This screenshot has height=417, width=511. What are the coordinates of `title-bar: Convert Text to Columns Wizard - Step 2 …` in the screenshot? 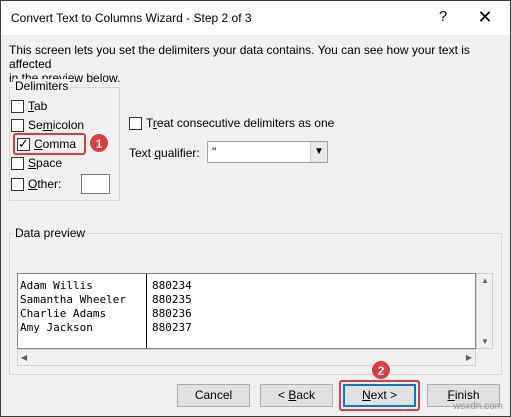 It's located at (255, 18).